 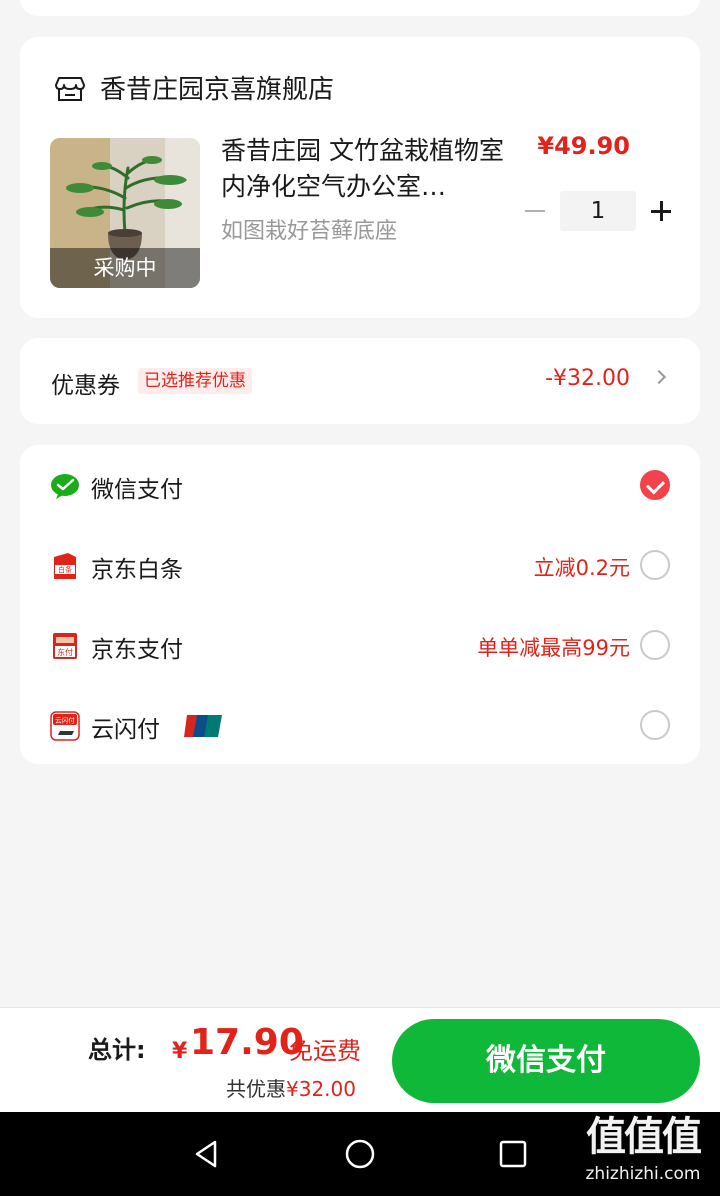 I want to click on total-savings: 共优惠¥32.00, so click(x=291, y=1087).